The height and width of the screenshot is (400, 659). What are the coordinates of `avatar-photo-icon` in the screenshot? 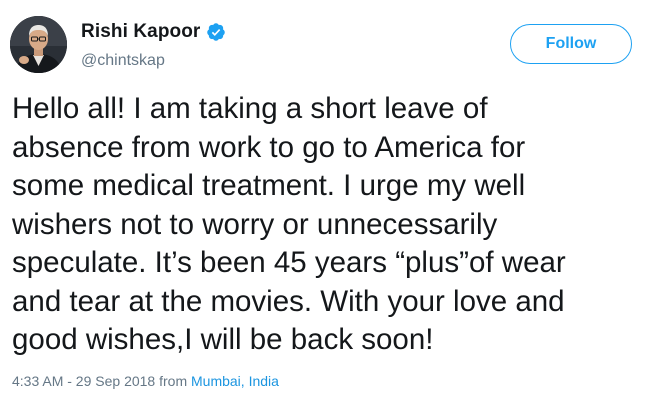 It's located at (38, 44).